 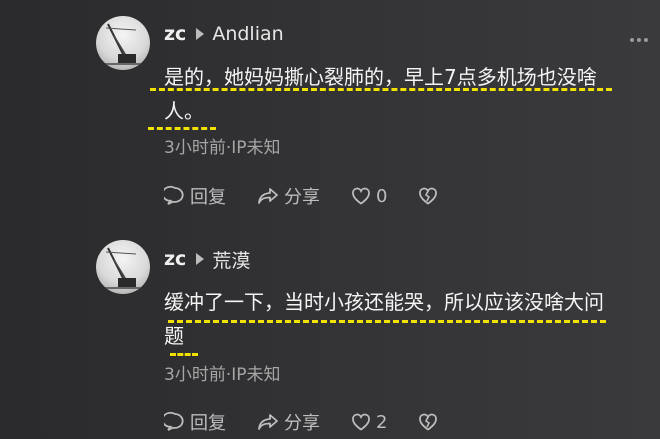 What do you see at coordinates (231, 259) in the screenshot?
I see `reply-to-username: 荒漠` at bounding box center [231, 259].